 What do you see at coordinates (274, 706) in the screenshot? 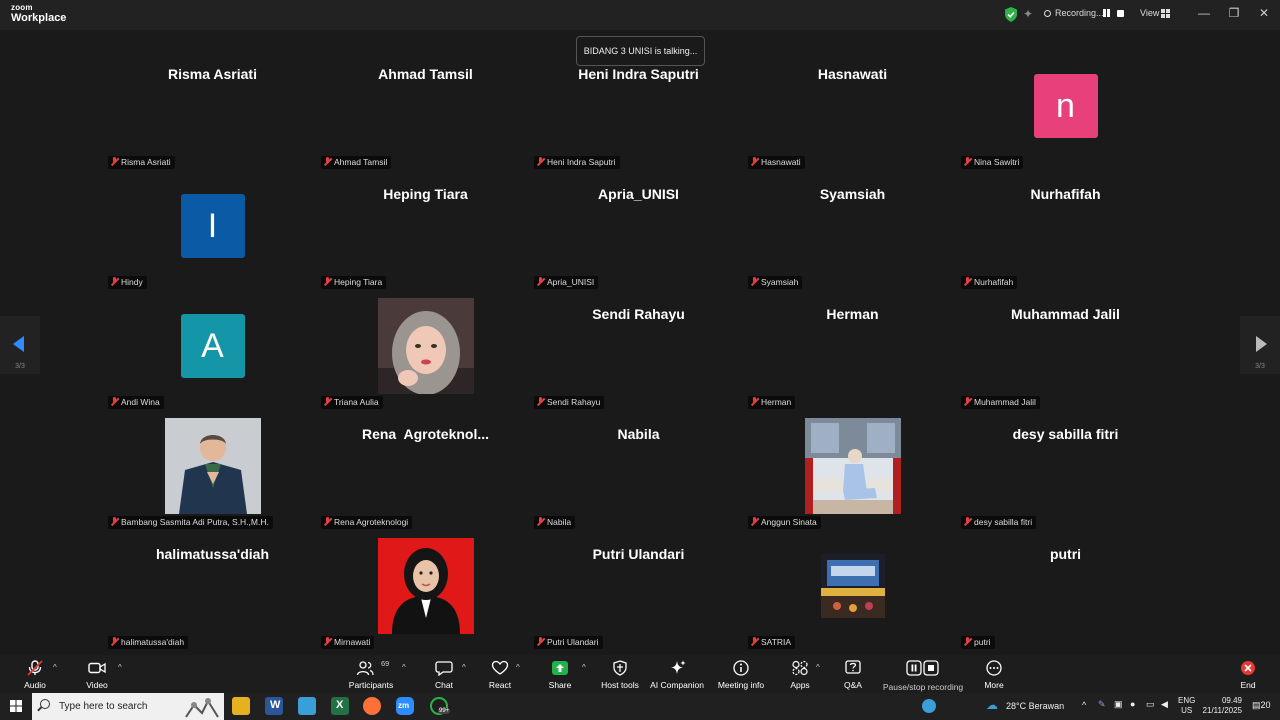
I see `word-icon: W` at bounding box center [274, 706].